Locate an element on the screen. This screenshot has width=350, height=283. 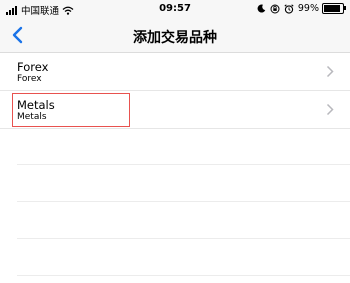
alarm-icon is located at coordinates (289, 8).